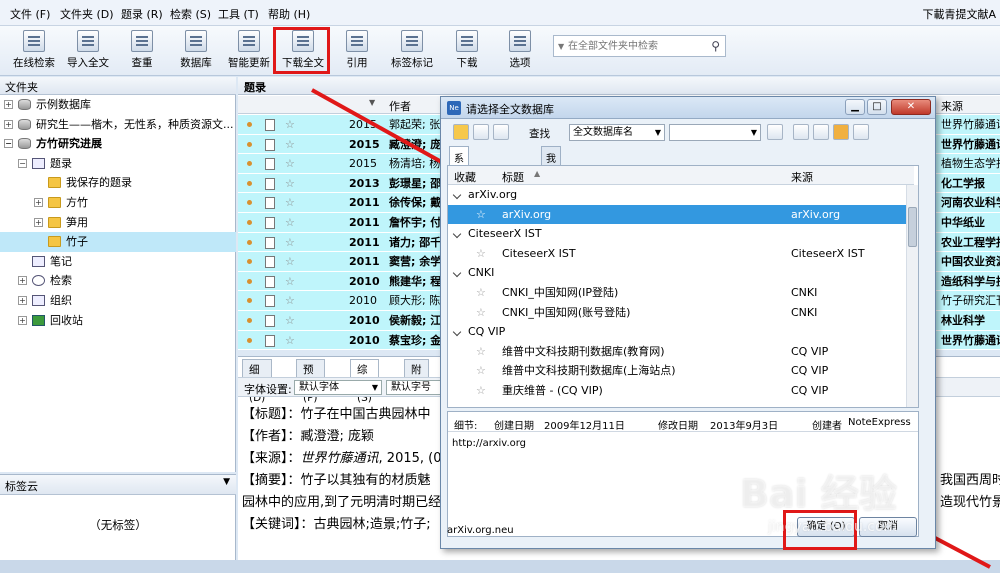 This screenshot has width=1000, height=573. Describe the element at coordinates (459, 208) in the screenshot. I see `tab-system-fulltext-db: 系统的全文数据库` at that location.